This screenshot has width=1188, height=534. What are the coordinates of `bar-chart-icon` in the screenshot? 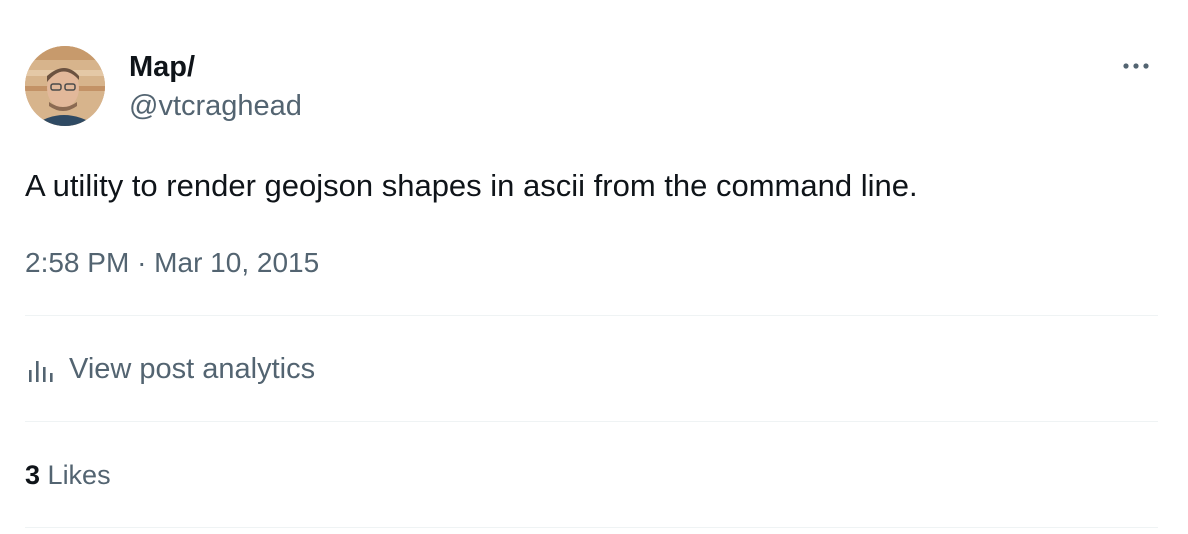 It's located at (41, 371).